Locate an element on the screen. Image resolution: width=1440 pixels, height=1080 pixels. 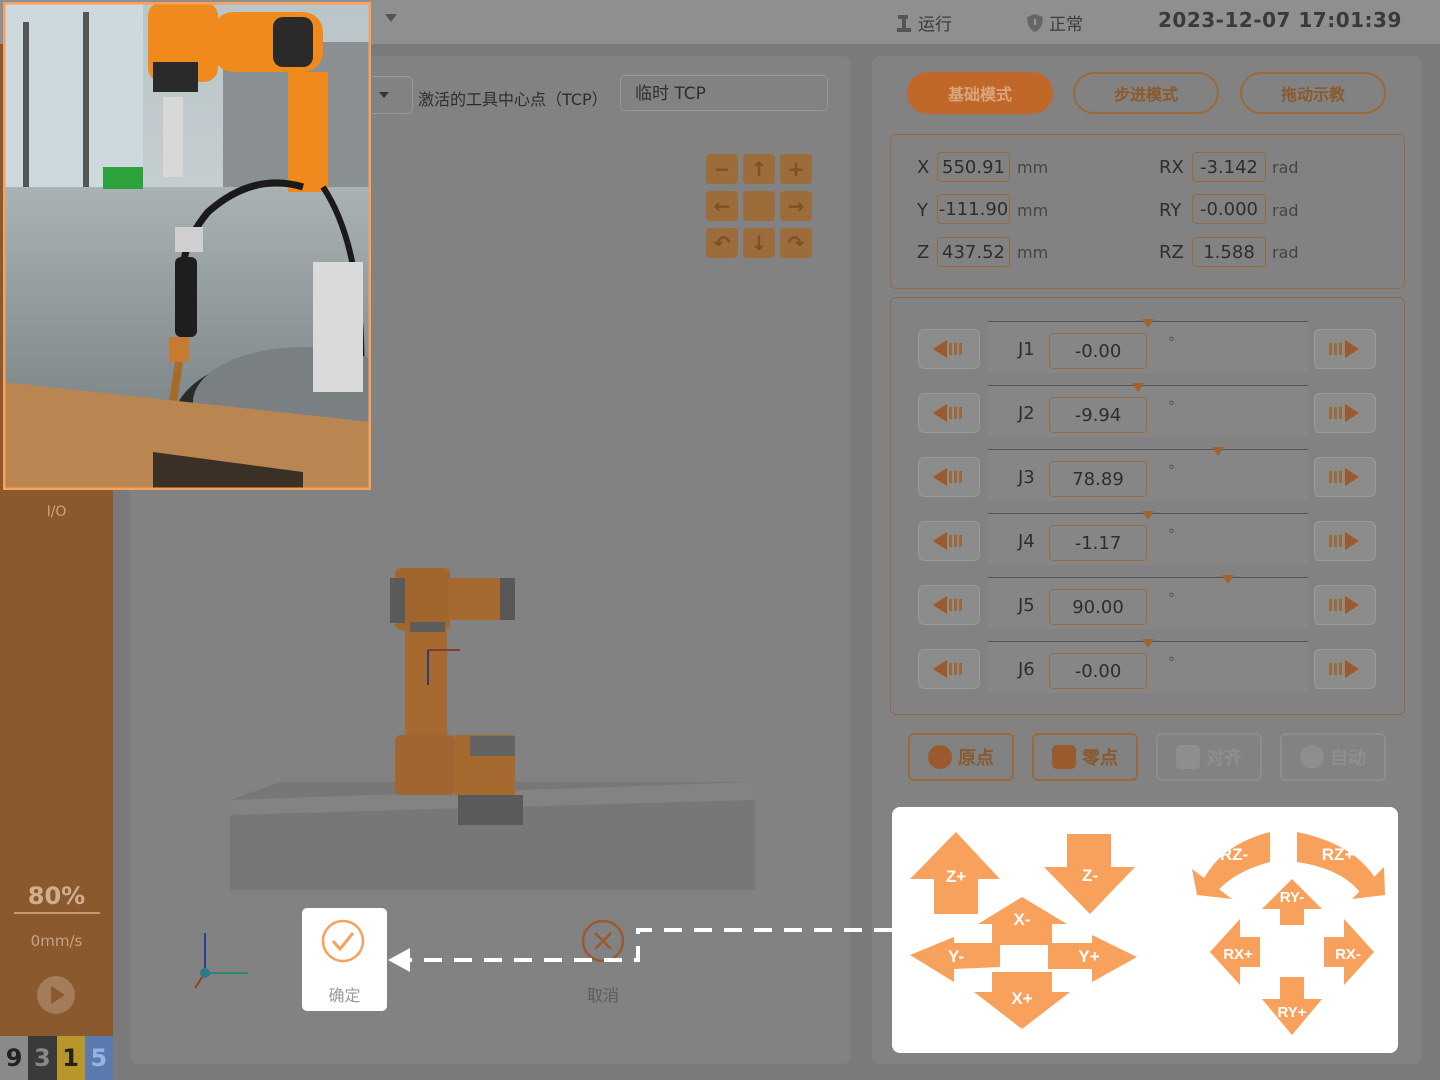
joint-row-j1: J1 -0.00 ° is located at coordinates (1148, 346).